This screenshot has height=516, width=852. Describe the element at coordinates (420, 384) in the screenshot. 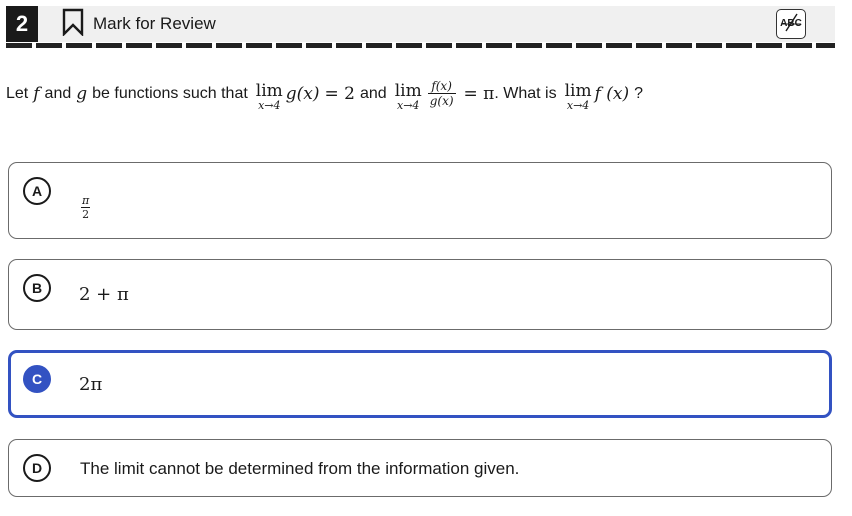

I see `answer-choice-c: C 2π` at that location.